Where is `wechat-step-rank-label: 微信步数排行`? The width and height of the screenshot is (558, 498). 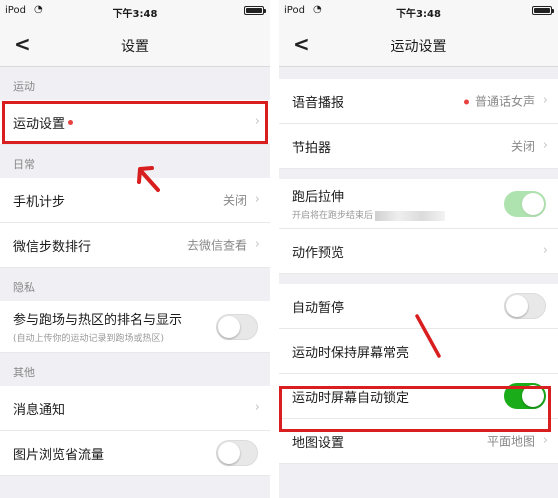 wechat-step-rank-label: 微信步数排行 is located at coordinates (52, 247).